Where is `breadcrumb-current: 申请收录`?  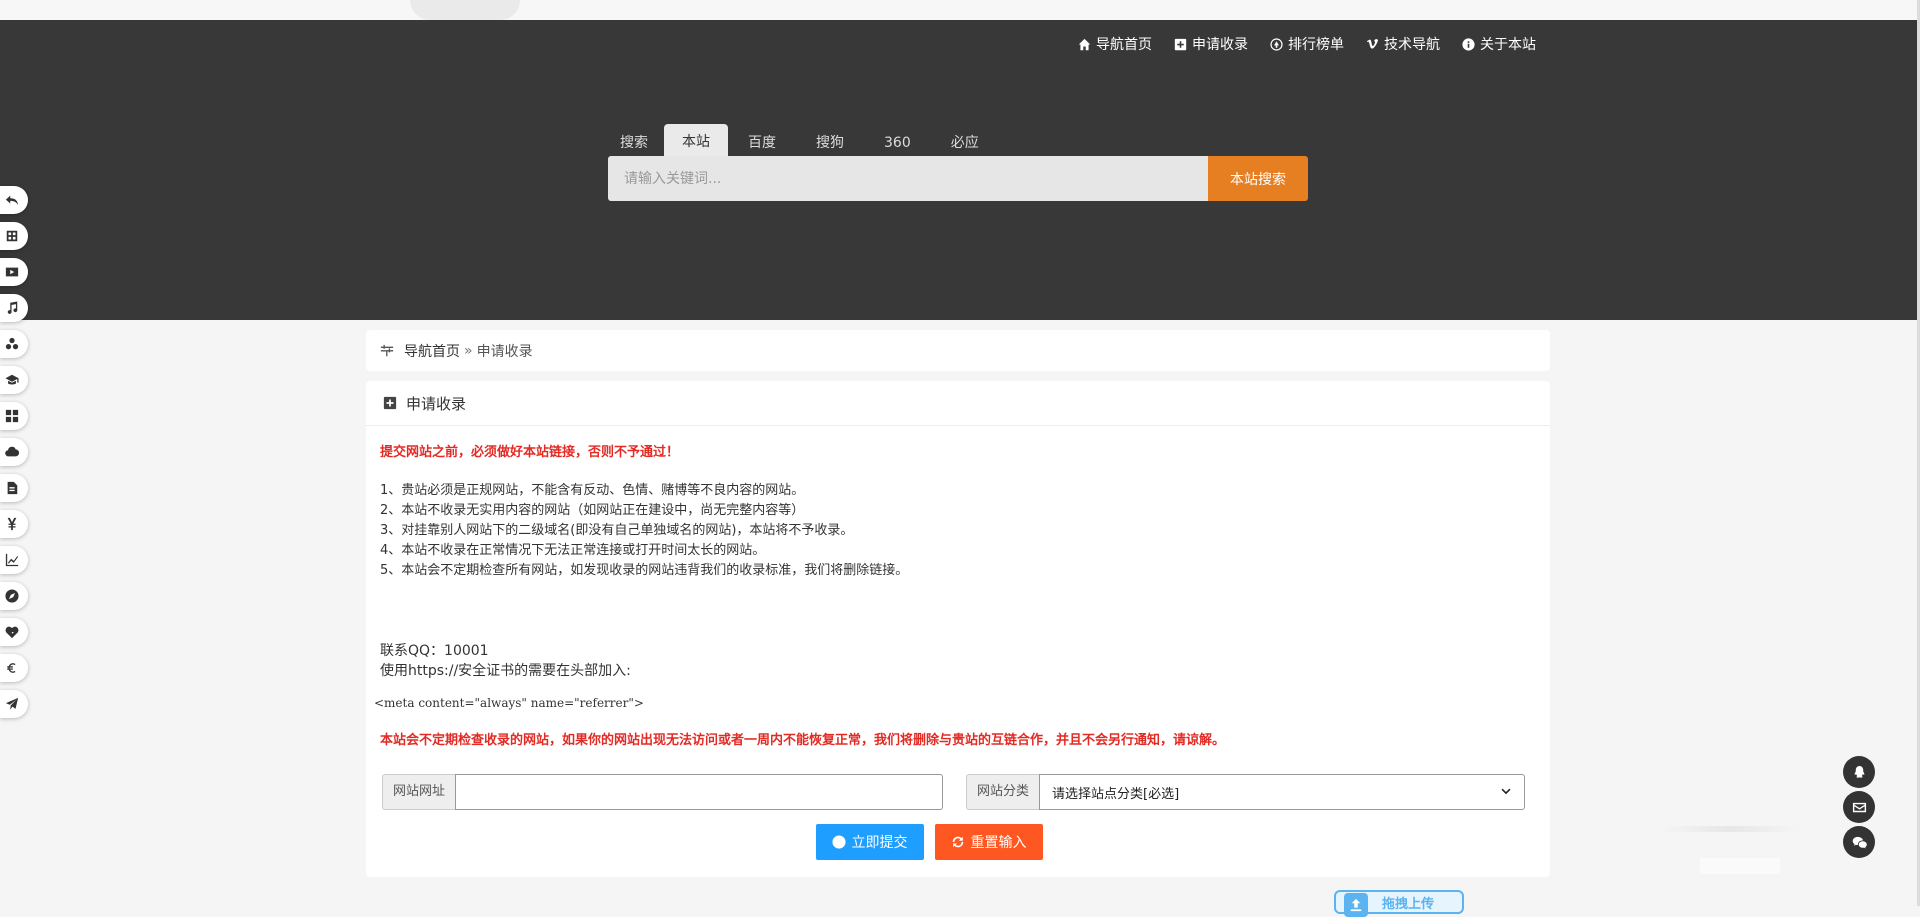
breadcrumb-current: 申请收录 is located at coordinates (504, 351).